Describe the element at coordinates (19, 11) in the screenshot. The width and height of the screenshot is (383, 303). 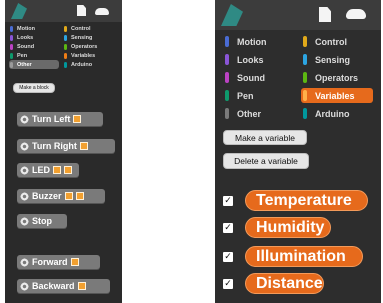
I see `app-logo-icon` at that location.